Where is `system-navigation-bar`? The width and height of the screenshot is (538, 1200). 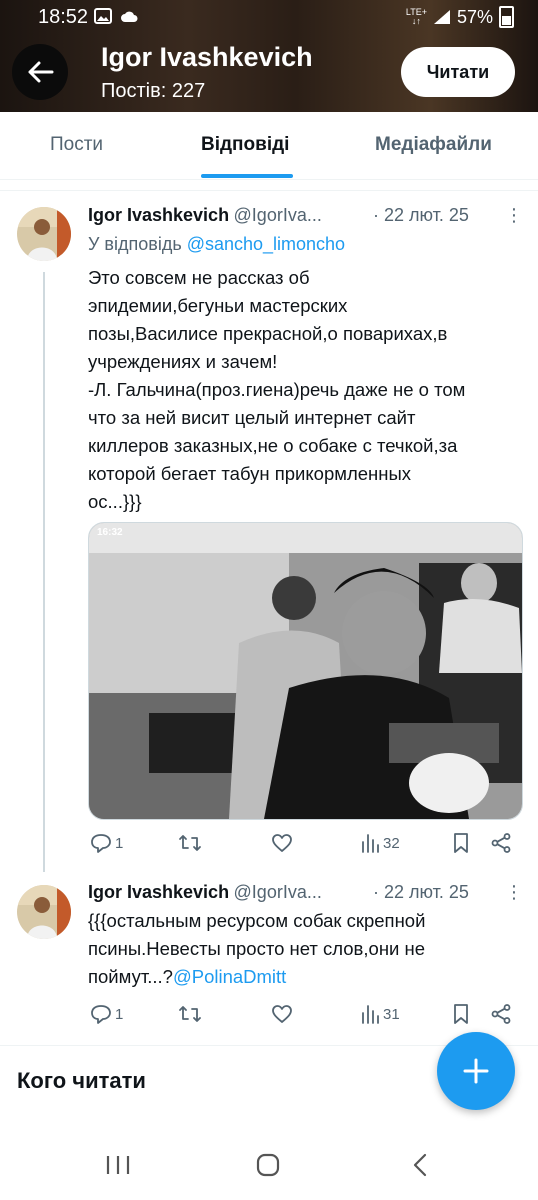
system-navigation-bar is located at coordinates (269, 1164).